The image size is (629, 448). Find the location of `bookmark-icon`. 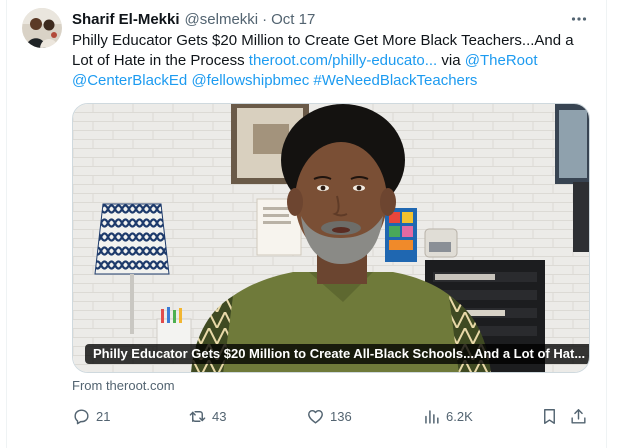

bookmark-icon is located at coordinates (549, 416).